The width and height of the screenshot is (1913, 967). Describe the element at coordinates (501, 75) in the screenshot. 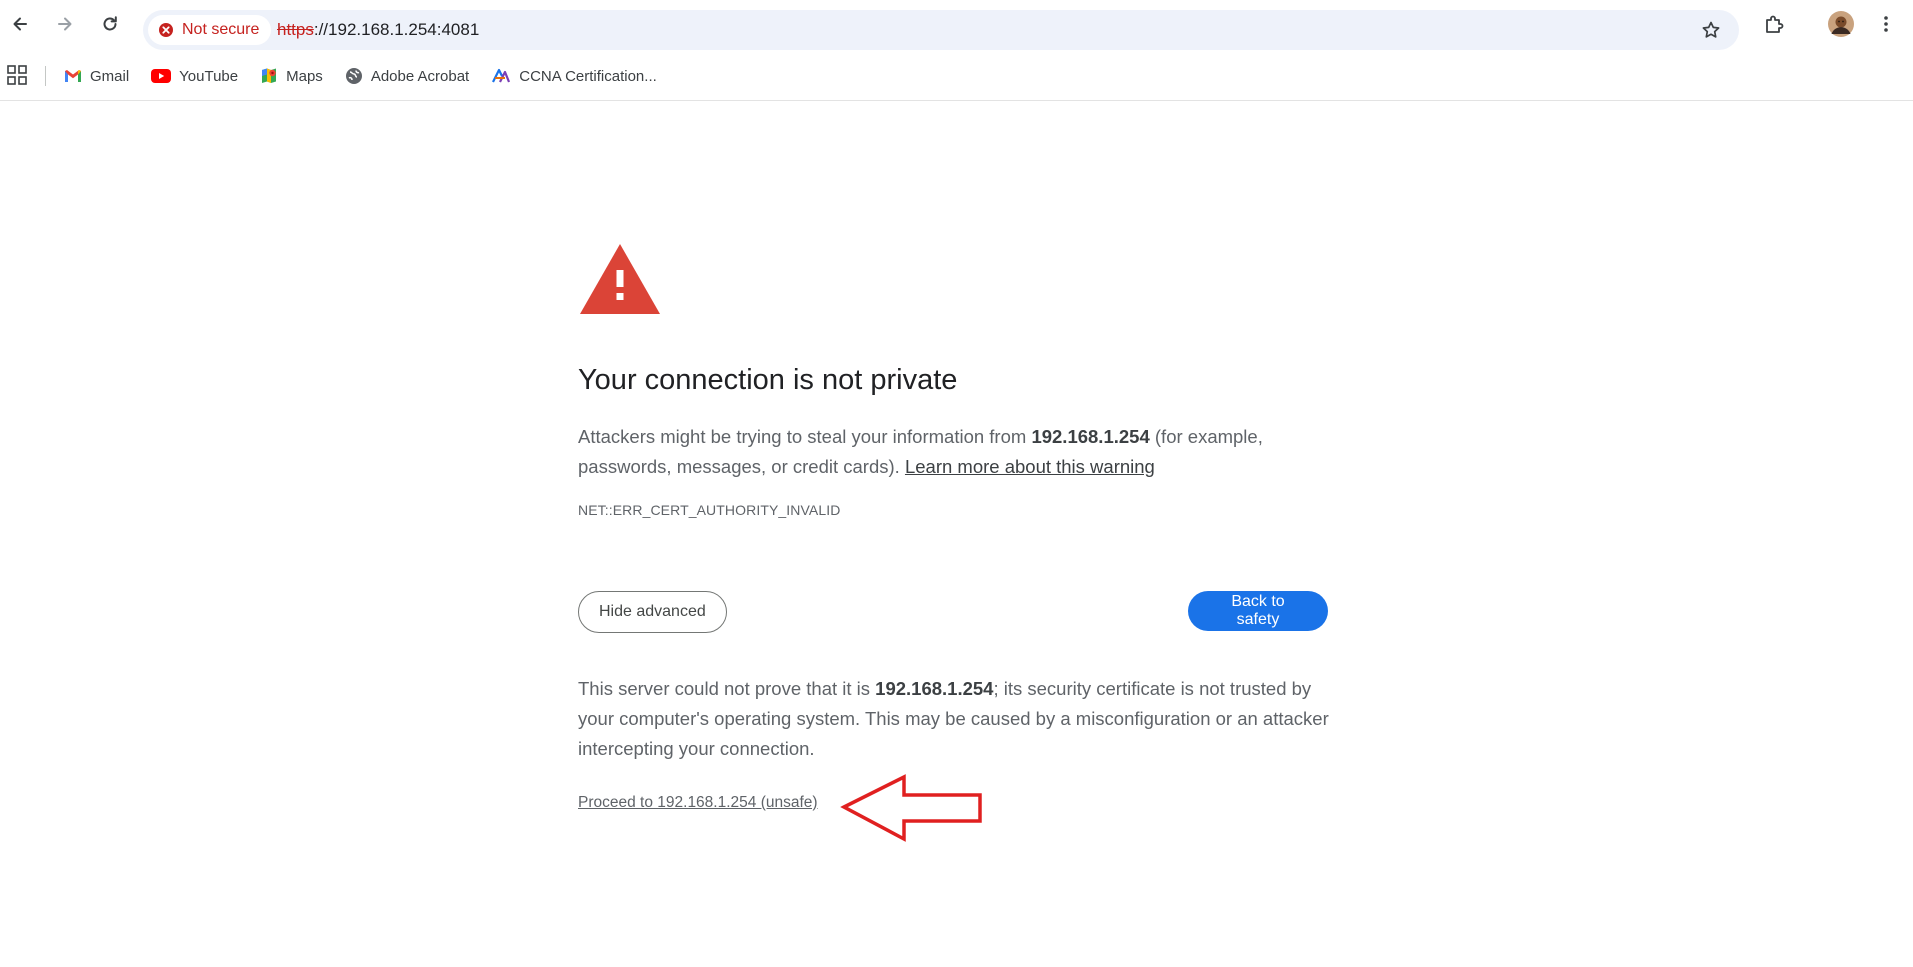

I see `ccna-icon` at that location.